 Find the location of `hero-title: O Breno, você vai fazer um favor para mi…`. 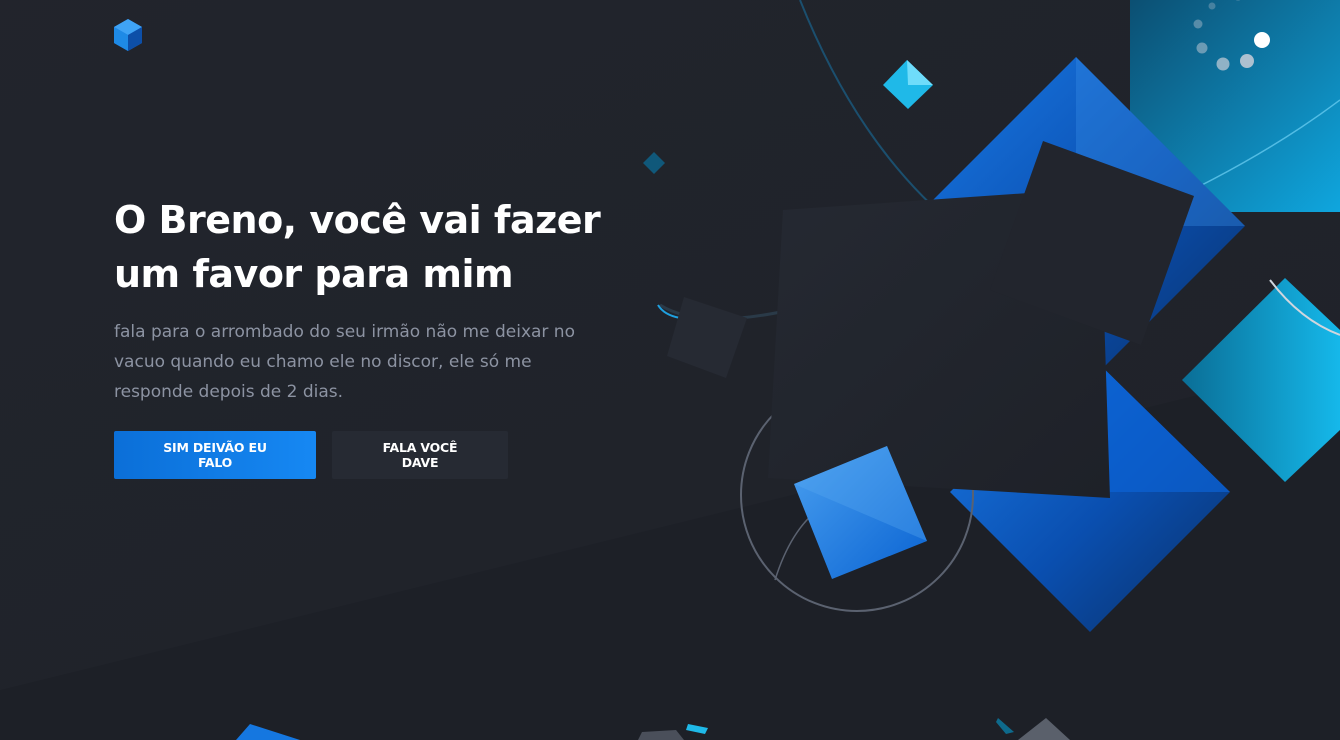

hero-title: O Breno, você vai fazer um favor para mi… is located at coordinates (357, 247).